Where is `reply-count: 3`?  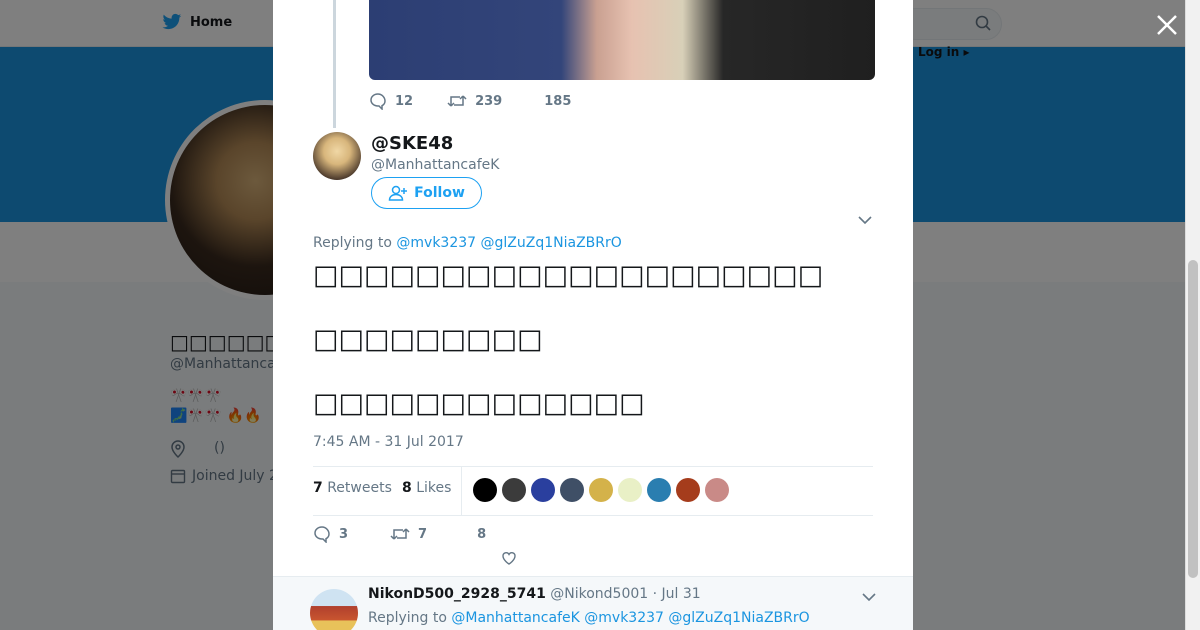 reply-count: 3 is located at coordinates (344, 534).